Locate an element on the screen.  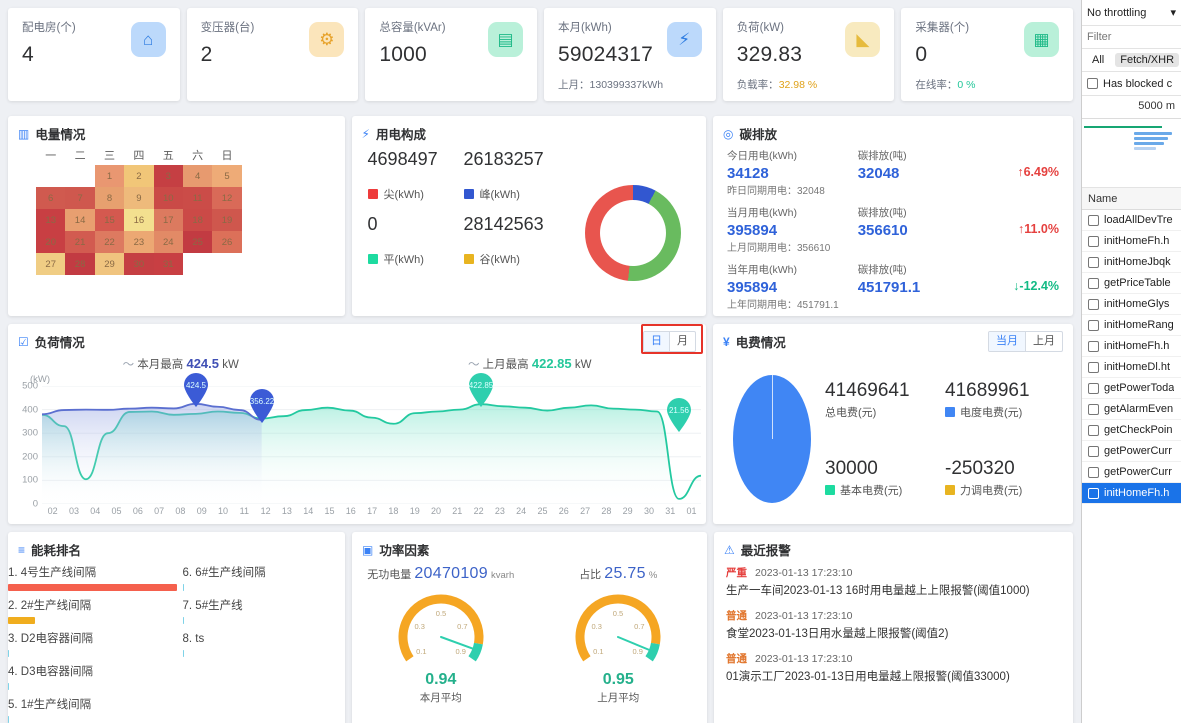
calendar-day-cell: 18 is located at coordinates (197, 220).